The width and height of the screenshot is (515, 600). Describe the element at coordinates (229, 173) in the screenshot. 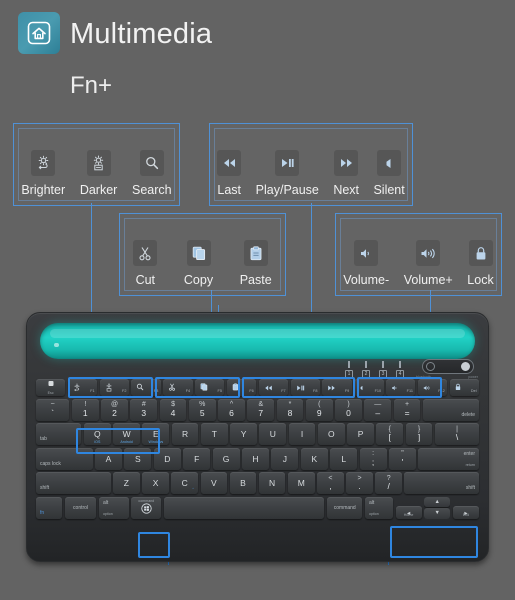

I see `callout-item-last: Last` at that location.